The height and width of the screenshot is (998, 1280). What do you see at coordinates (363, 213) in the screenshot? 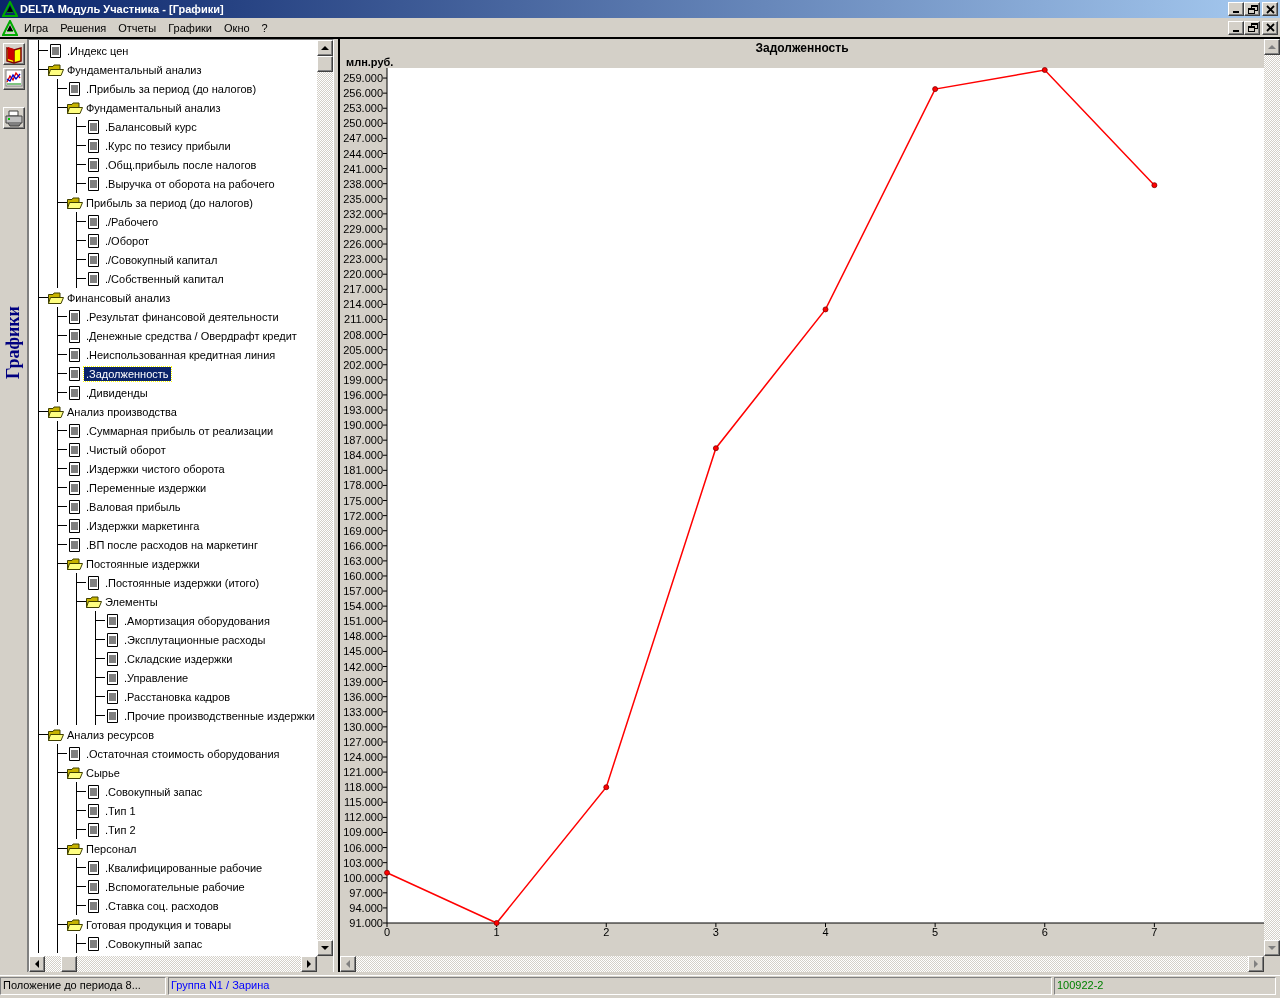
I see `y-tick-label: 232.000` at bounding box center [363, 213].